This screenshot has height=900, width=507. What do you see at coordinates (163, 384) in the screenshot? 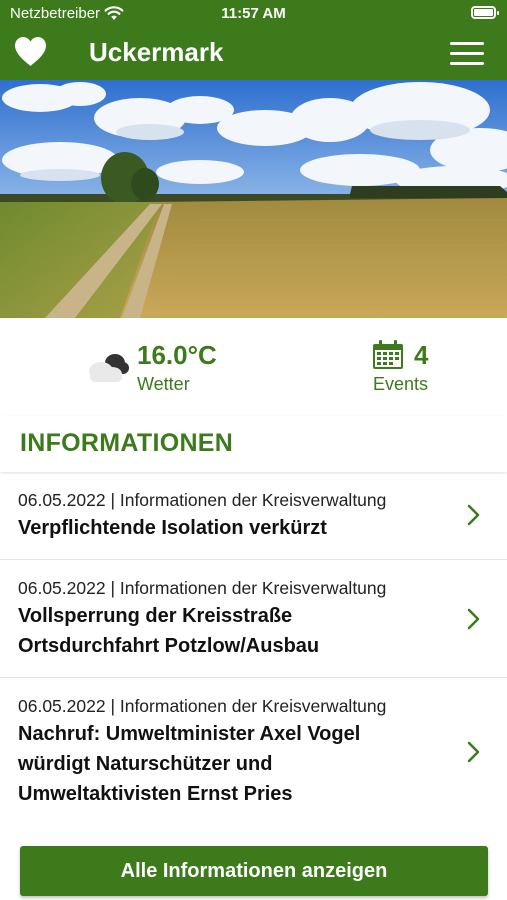
I see `weather-label: Wetter` at bounding box center [163, 384].